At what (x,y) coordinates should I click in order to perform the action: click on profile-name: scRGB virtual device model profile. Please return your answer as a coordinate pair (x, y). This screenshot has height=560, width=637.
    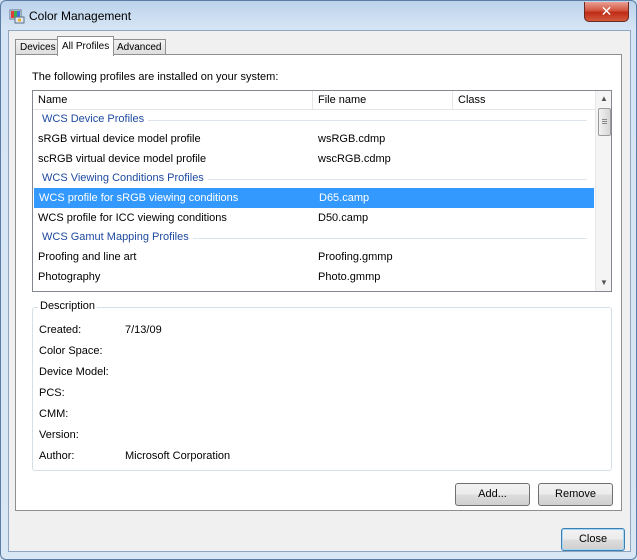
    Looking at the image, I should click on (122, 159).